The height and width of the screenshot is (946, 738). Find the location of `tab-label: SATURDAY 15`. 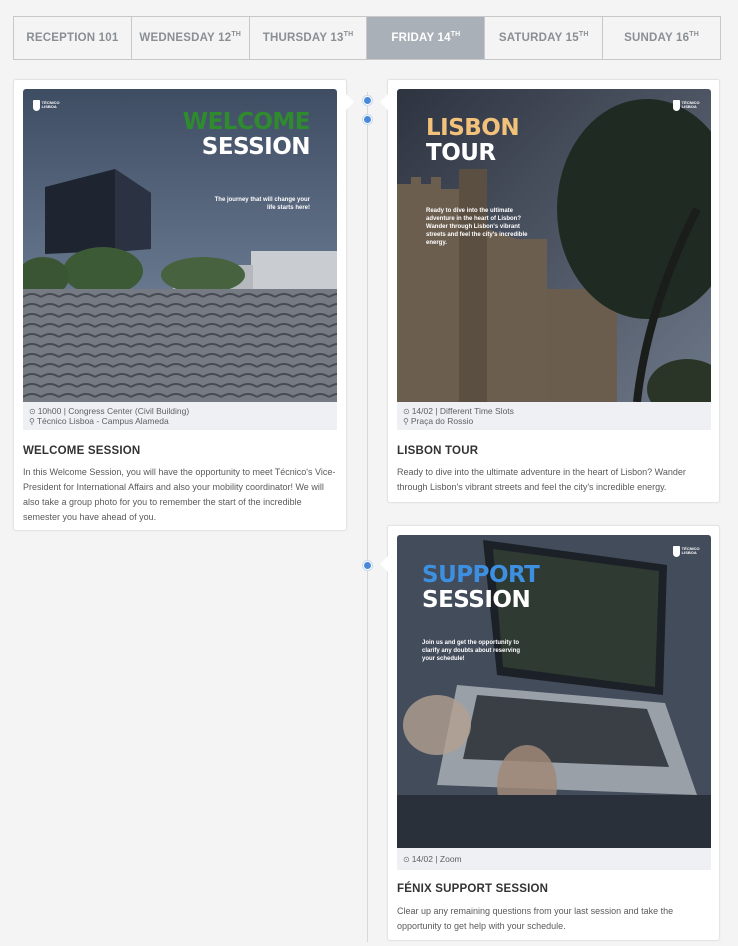

tab-label: SATURDAY 15 is located at coordinates (538, 38).